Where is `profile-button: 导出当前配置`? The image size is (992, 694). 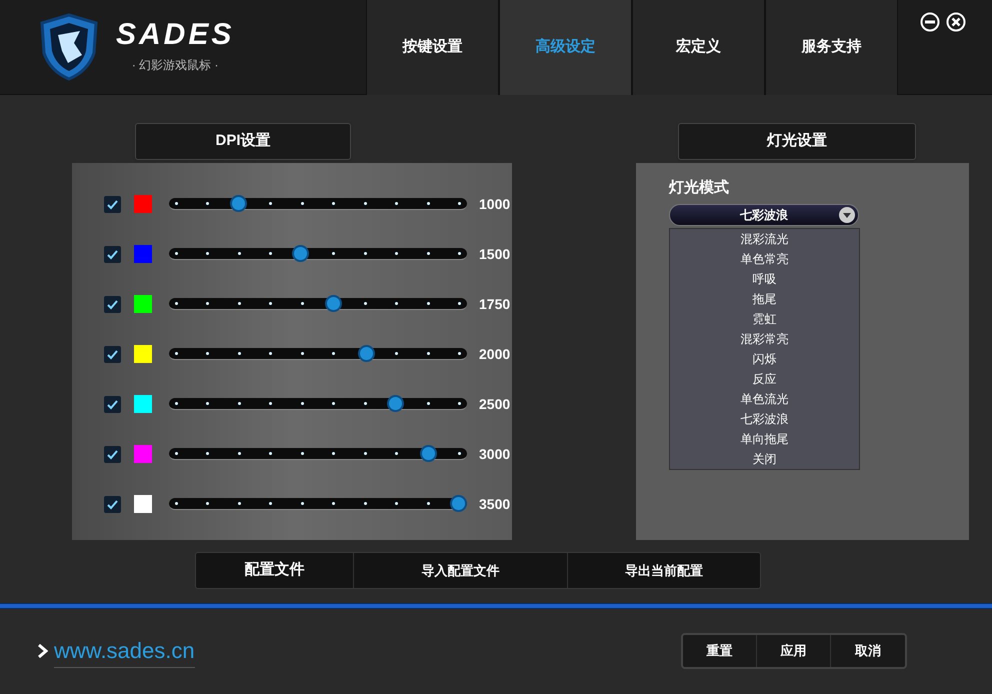
profile-button: 导出当前配置 is located at coordinates (664, 570).